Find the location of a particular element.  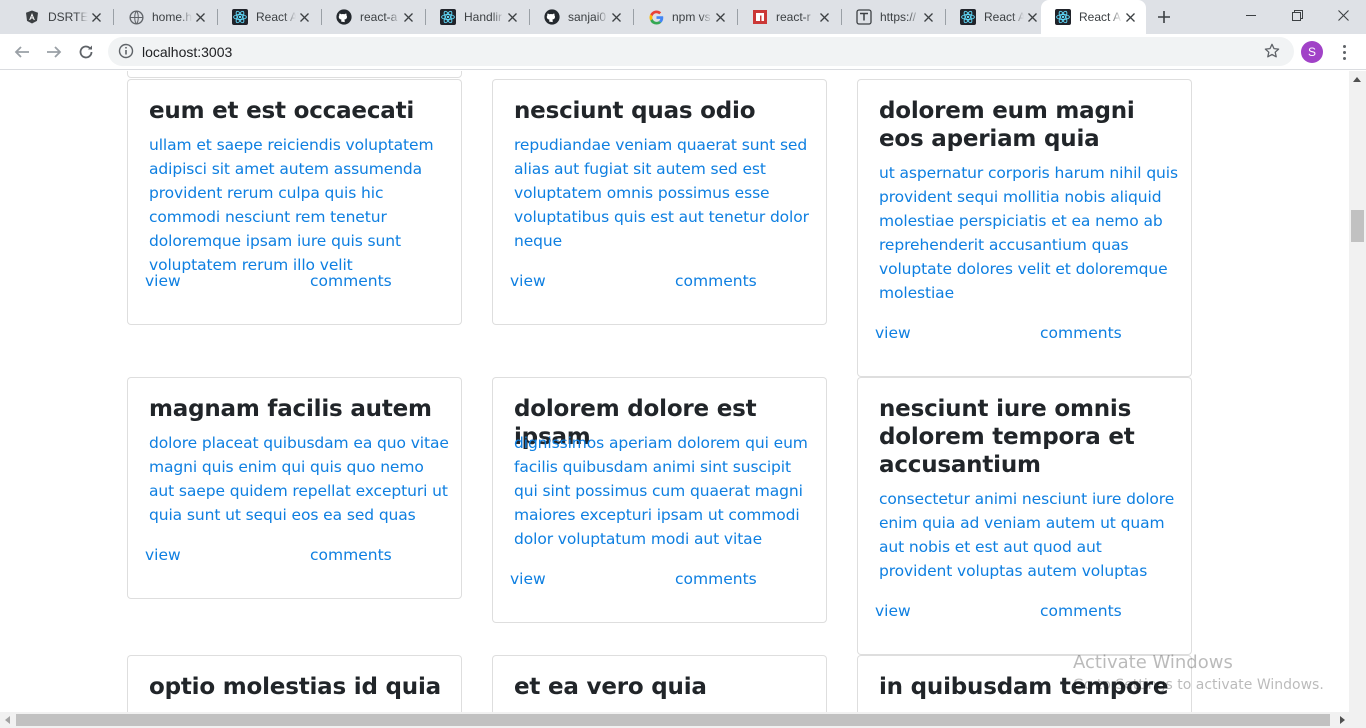

profile-avatar: S is located at coordinates (1312, 52).